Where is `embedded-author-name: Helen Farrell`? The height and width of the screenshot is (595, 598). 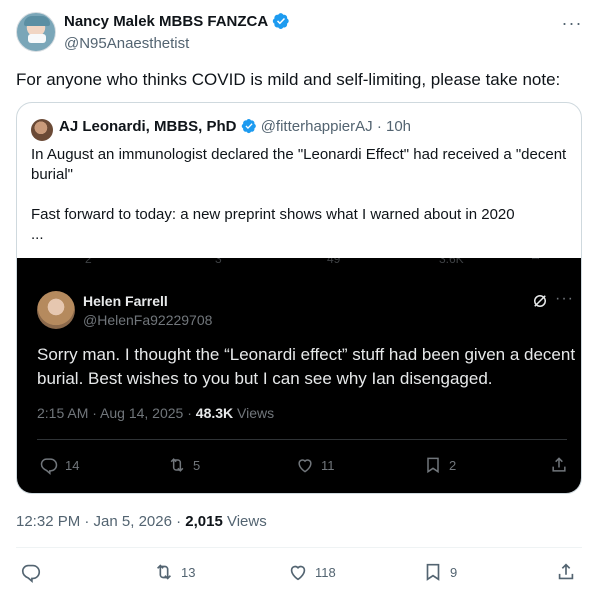 embedded-author-name: Helen Farrell is located at coordinates (125, 301).